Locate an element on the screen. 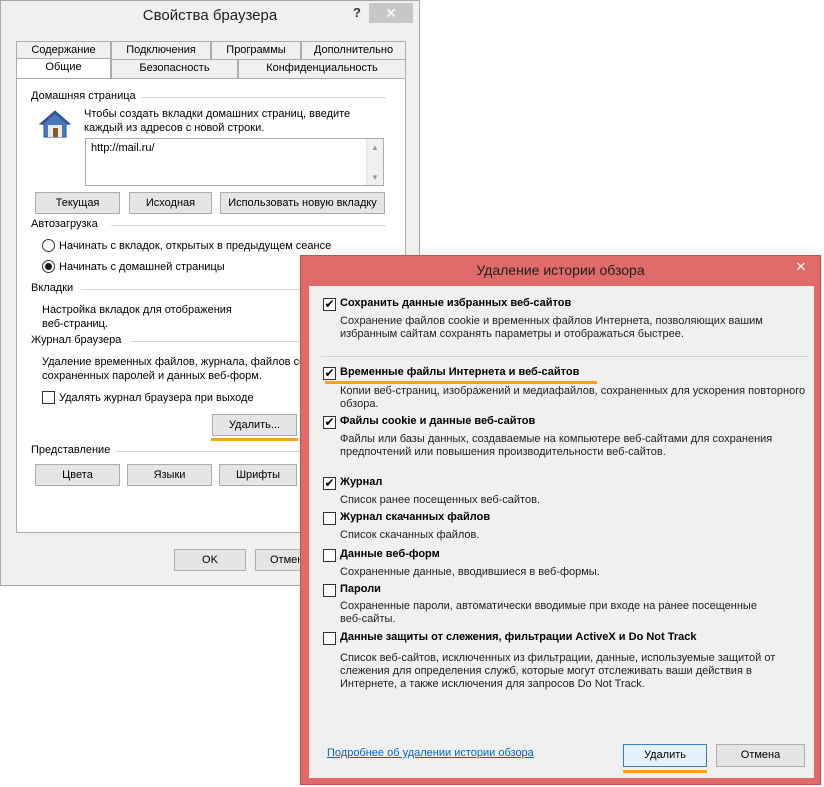 The height and width of the screenshot is (787, 824). download-history-desc: Список скачанных файлов. is located at coordinates (410, 535).